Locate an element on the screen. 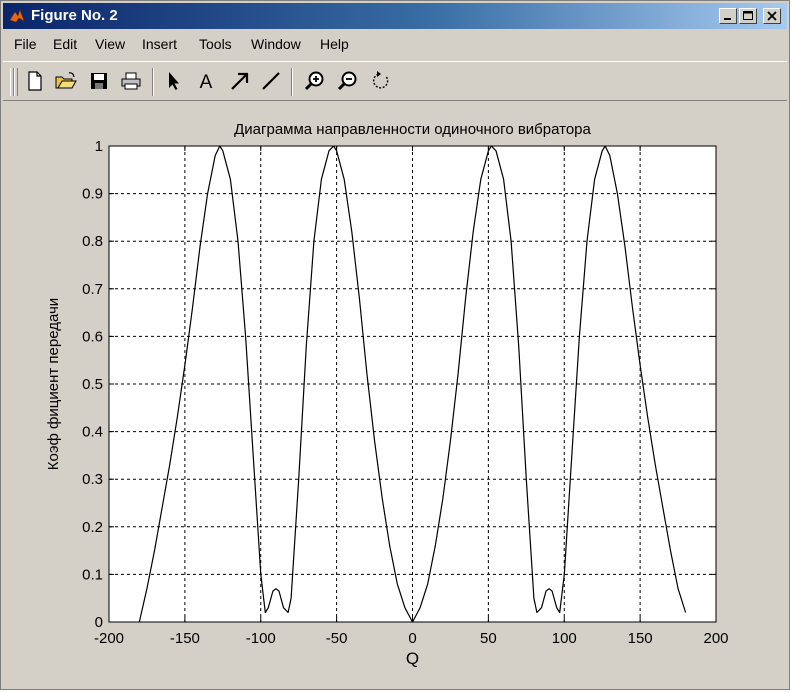  open-file-button is located at coordinates (66, 81).